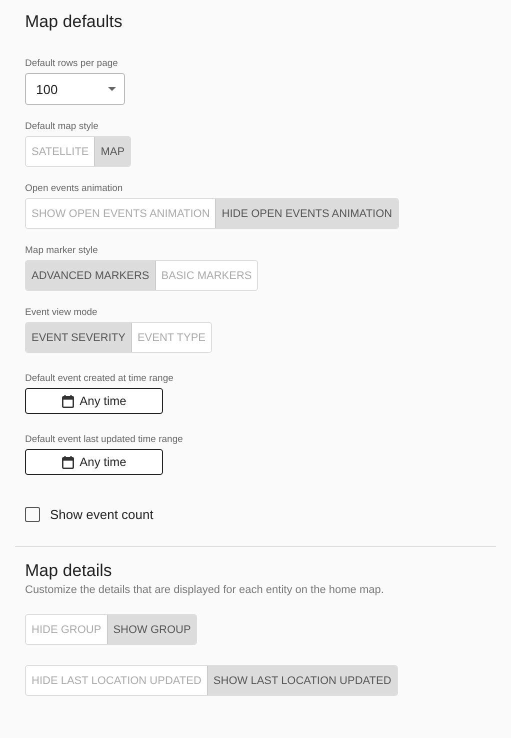  What do you see at coordinates (112, 151) in the screenshot?
I see `toggle-option: MAP` at bounding box center [112, 151].